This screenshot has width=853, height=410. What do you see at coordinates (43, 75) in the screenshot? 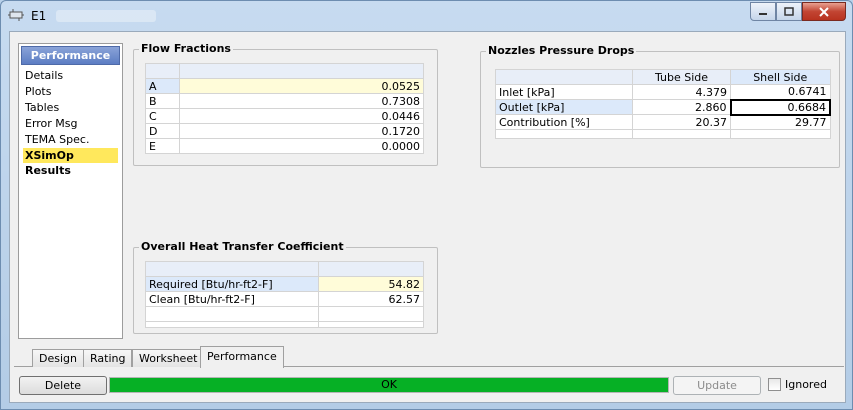
I see `sidebar-item-details: Details` at bounding box center [43, 75].